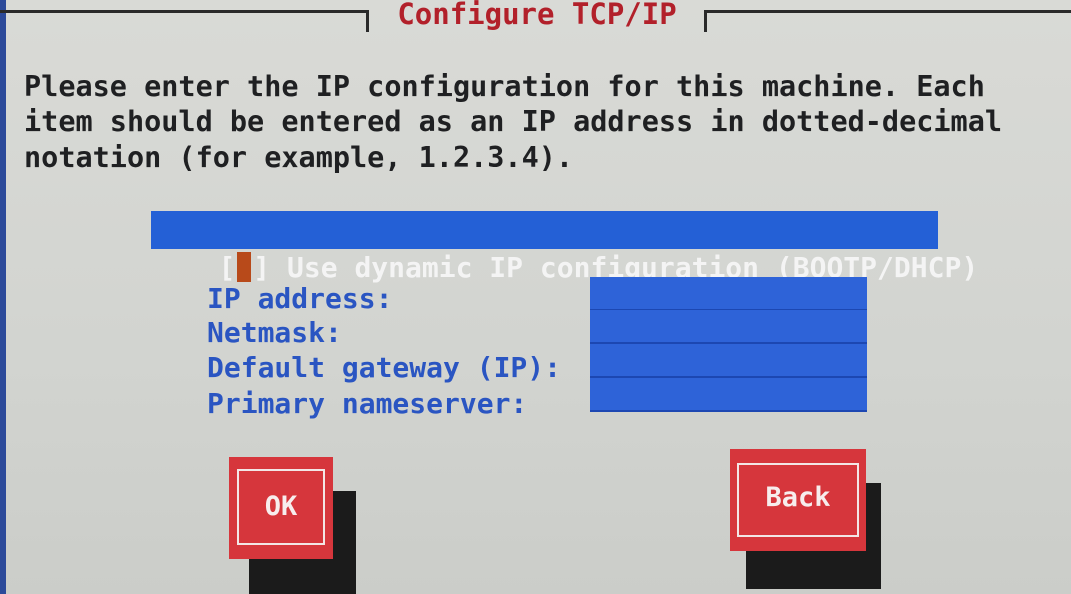 The image size is (1071, 594). I want to click on dialog-frame-top-right, so click(887, 11).